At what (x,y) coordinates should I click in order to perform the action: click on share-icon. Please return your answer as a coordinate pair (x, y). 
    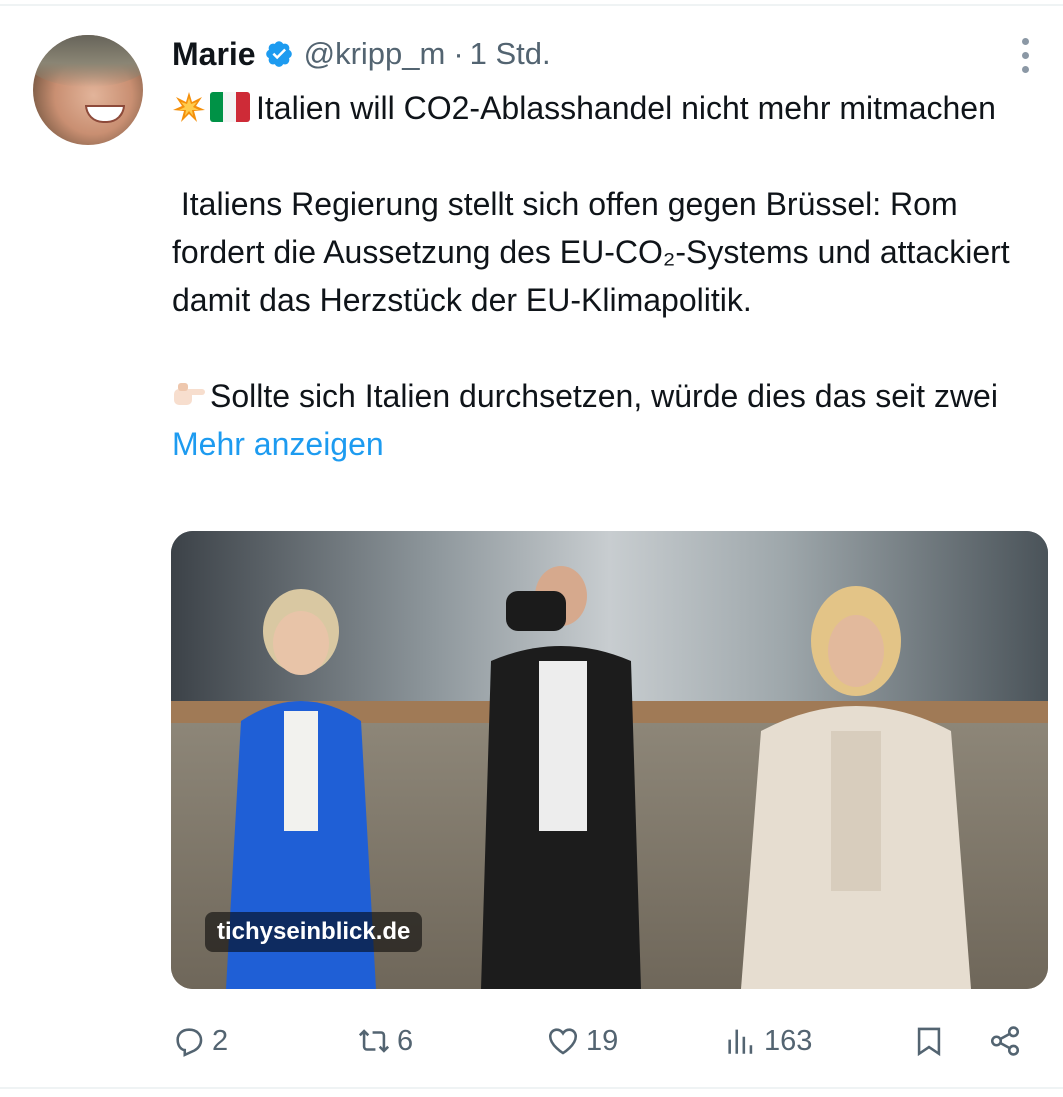
    Looking at the image, I should click on (1005, 1041).